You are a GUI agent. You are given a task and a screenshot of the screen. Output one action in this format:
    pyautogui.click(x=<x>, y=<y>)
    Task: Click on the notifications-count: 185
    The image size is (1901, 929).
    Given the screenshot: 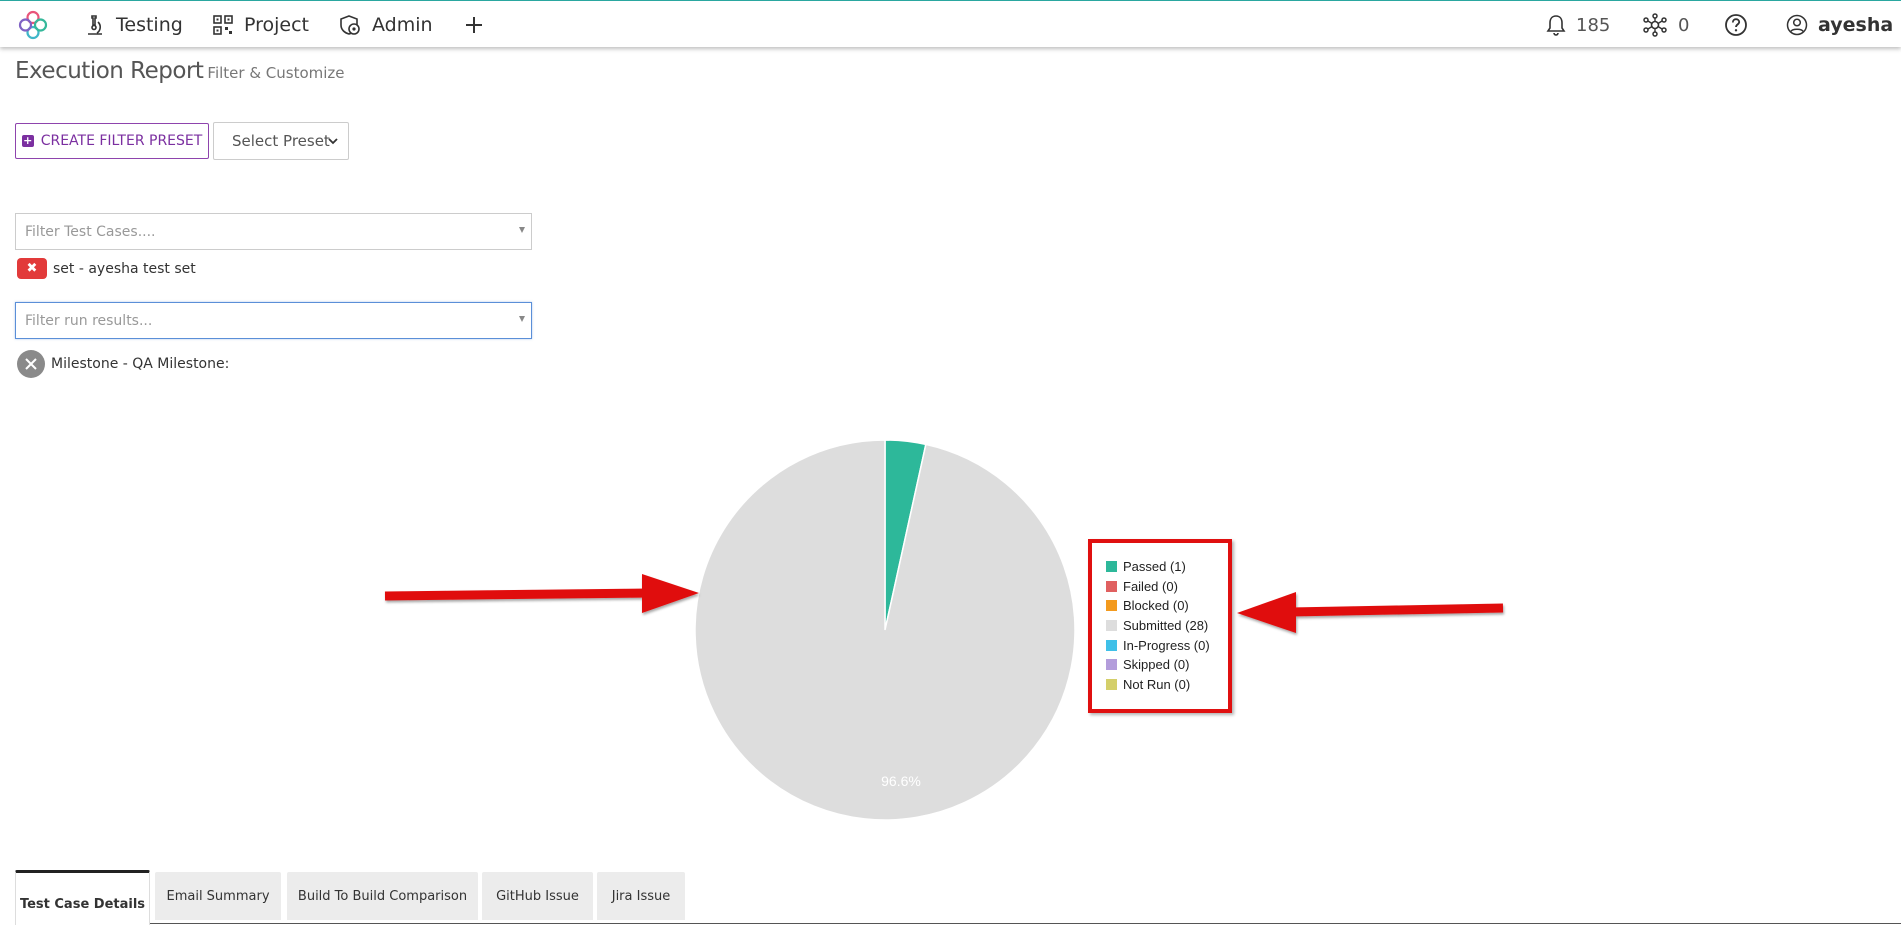 What is the action you would take?
    pyautogui.click(x=1593, y=25)
    